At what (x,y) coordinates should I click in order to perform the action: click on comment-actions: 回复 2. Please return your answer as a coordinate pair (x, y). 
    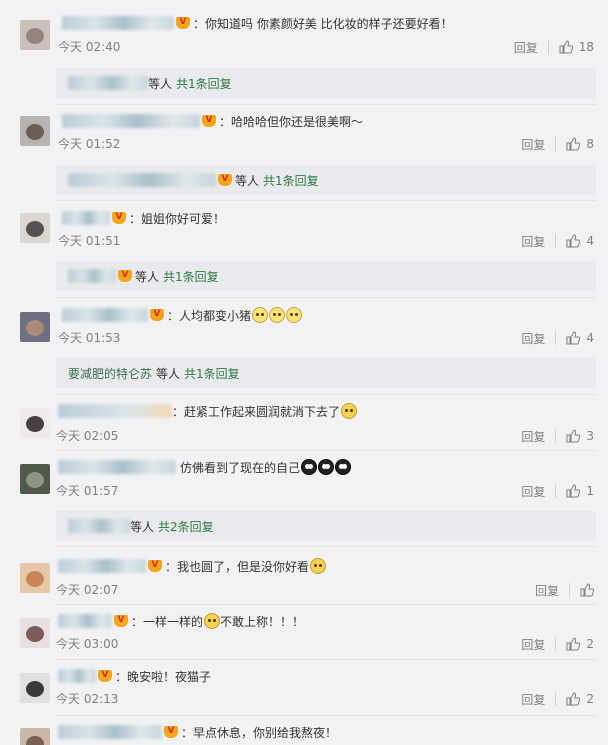
    Looking at the image, I should click on (557, 644).